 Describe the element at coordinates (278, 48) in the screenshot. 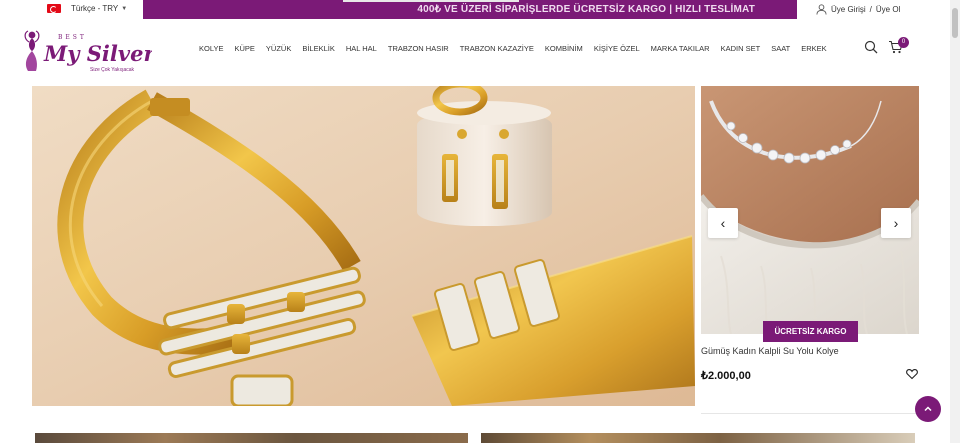

I see `nav-item-yuzuk: YÜZÜK` at that location.